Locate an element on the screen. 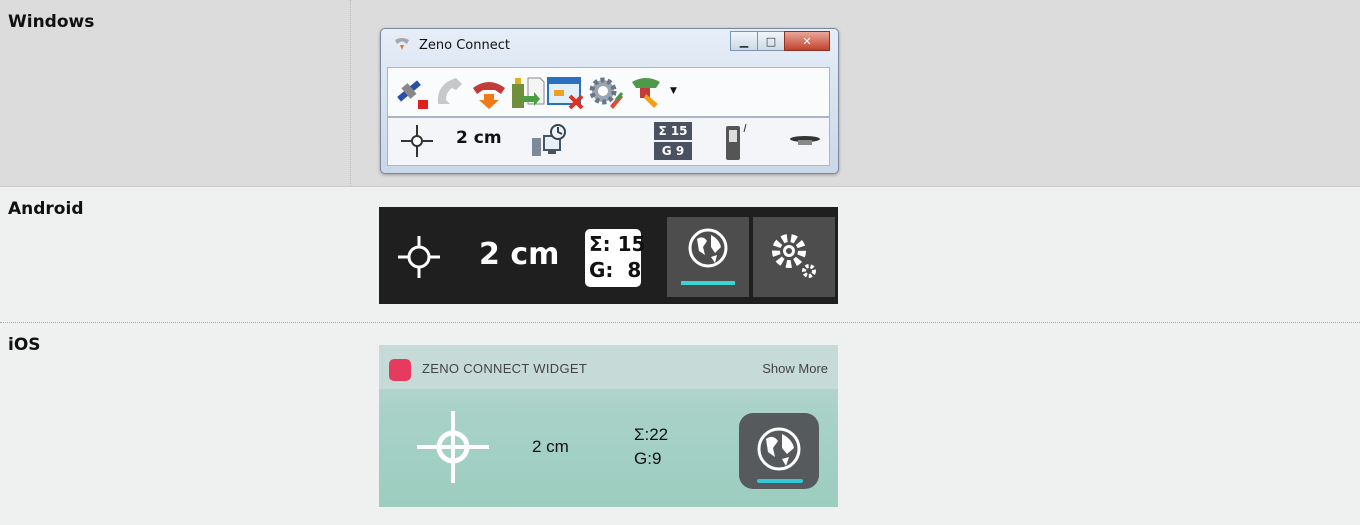 The width and height of the screenshot is (1360, 525). close-view-icon is located at coordinates (565, 92).